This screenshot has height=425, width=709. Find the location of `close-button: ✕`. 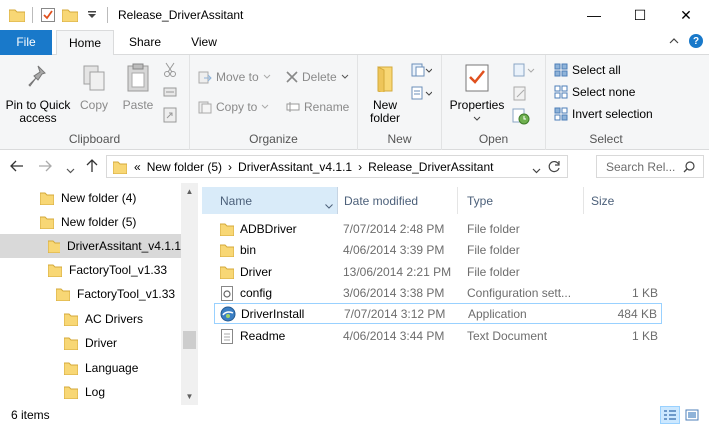

close-button: ✕ is located at coordinates (686, 15).